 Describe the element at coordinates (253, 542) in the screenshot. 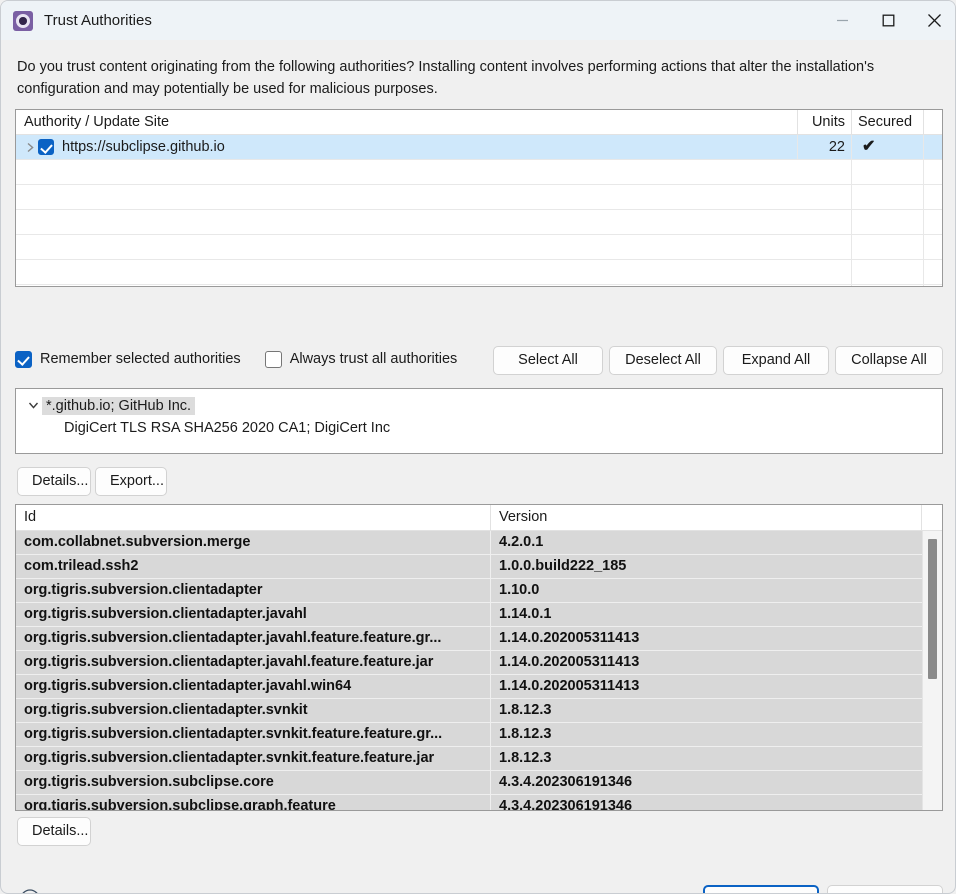

I see `unit-id: com.collabnet.subversion.merge` at that location.